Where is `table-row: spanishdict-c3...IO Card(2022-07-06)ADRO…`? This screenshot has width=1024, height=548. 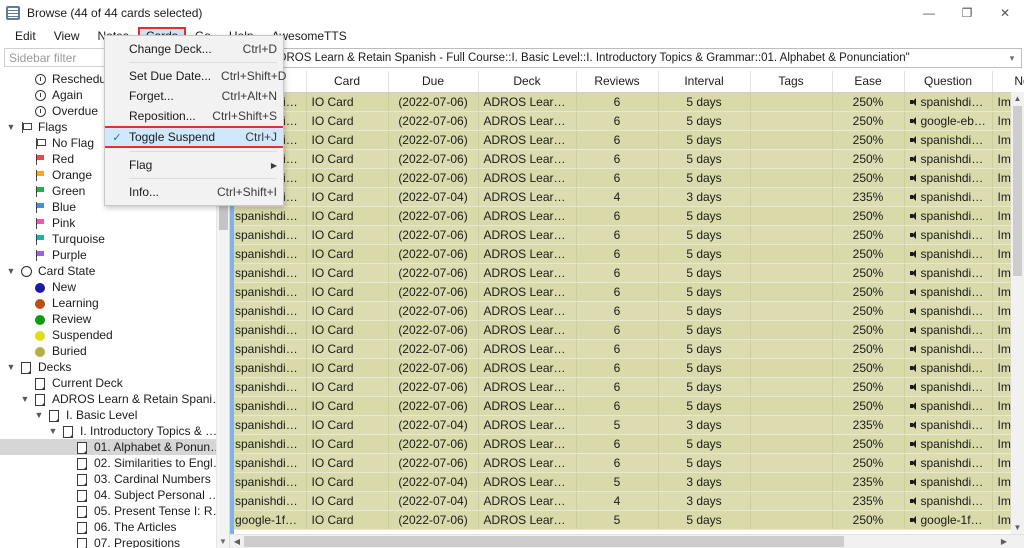
table-row: spanishdict-c3...IO Card(2022-07-06)ADRO… is located at coordinates (627, 235).